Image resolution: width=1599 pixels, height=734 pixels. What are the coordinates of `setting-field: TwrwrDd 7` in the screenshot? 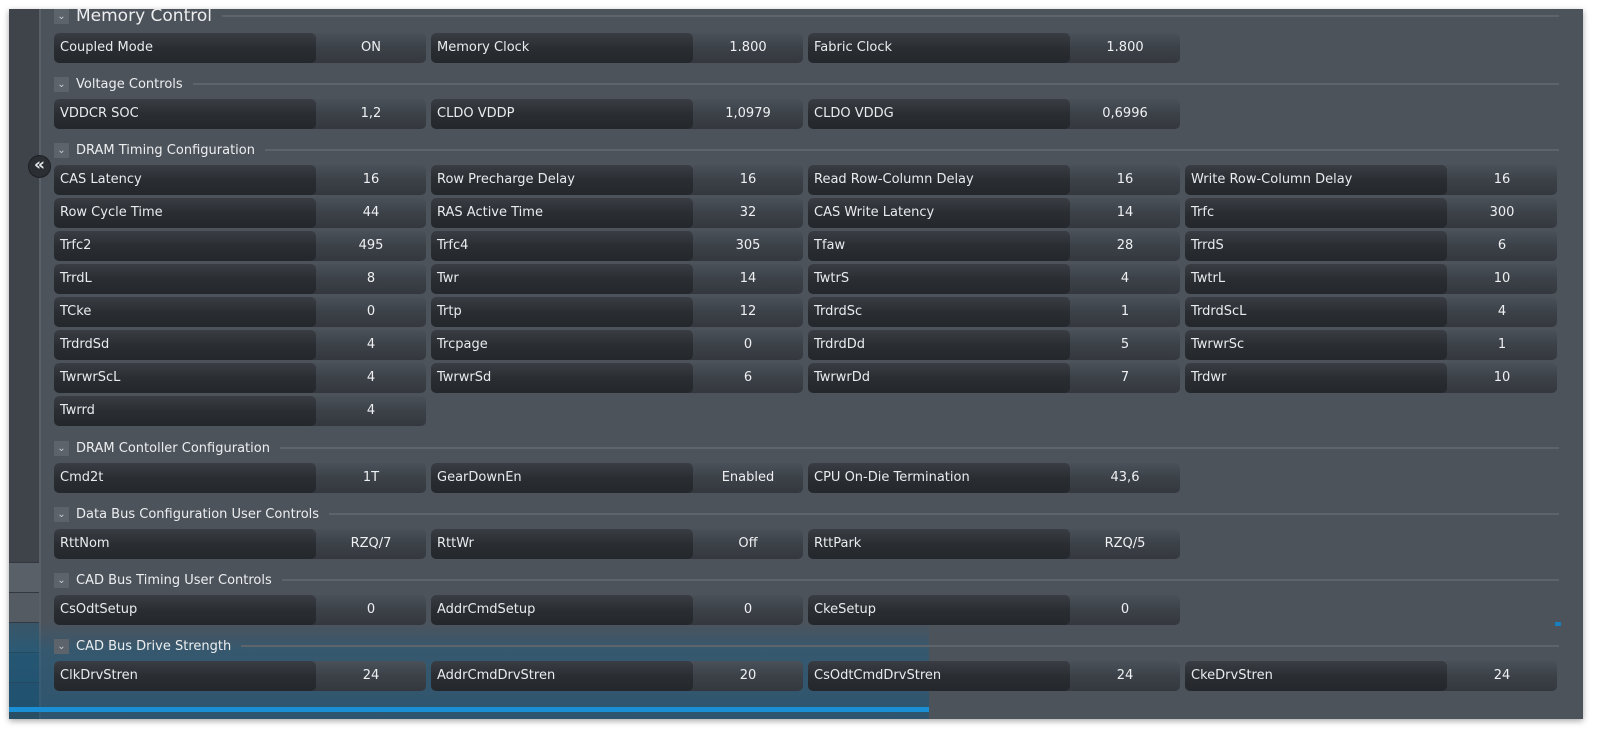 It's located at (994, 378).